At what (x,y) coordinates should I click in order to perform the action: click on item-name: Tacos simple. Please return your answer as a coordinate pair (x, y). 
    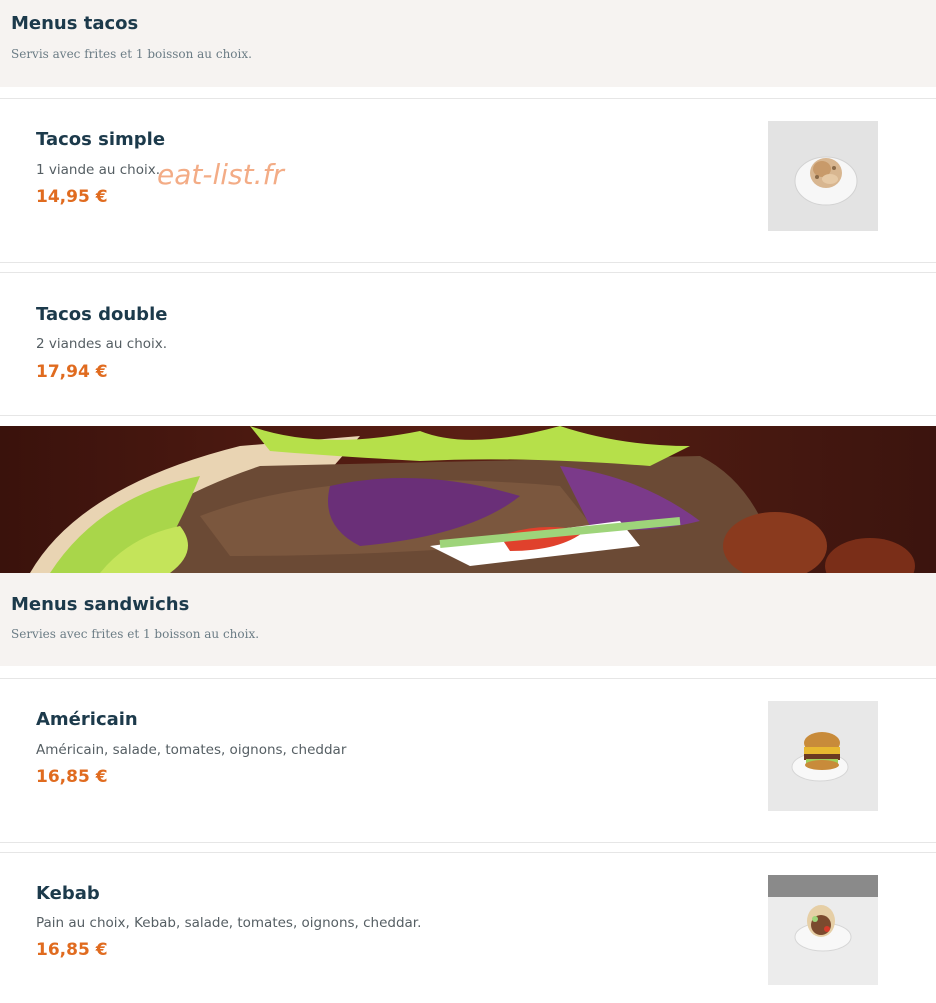
    Looking at the image, I should click on (101, 139).